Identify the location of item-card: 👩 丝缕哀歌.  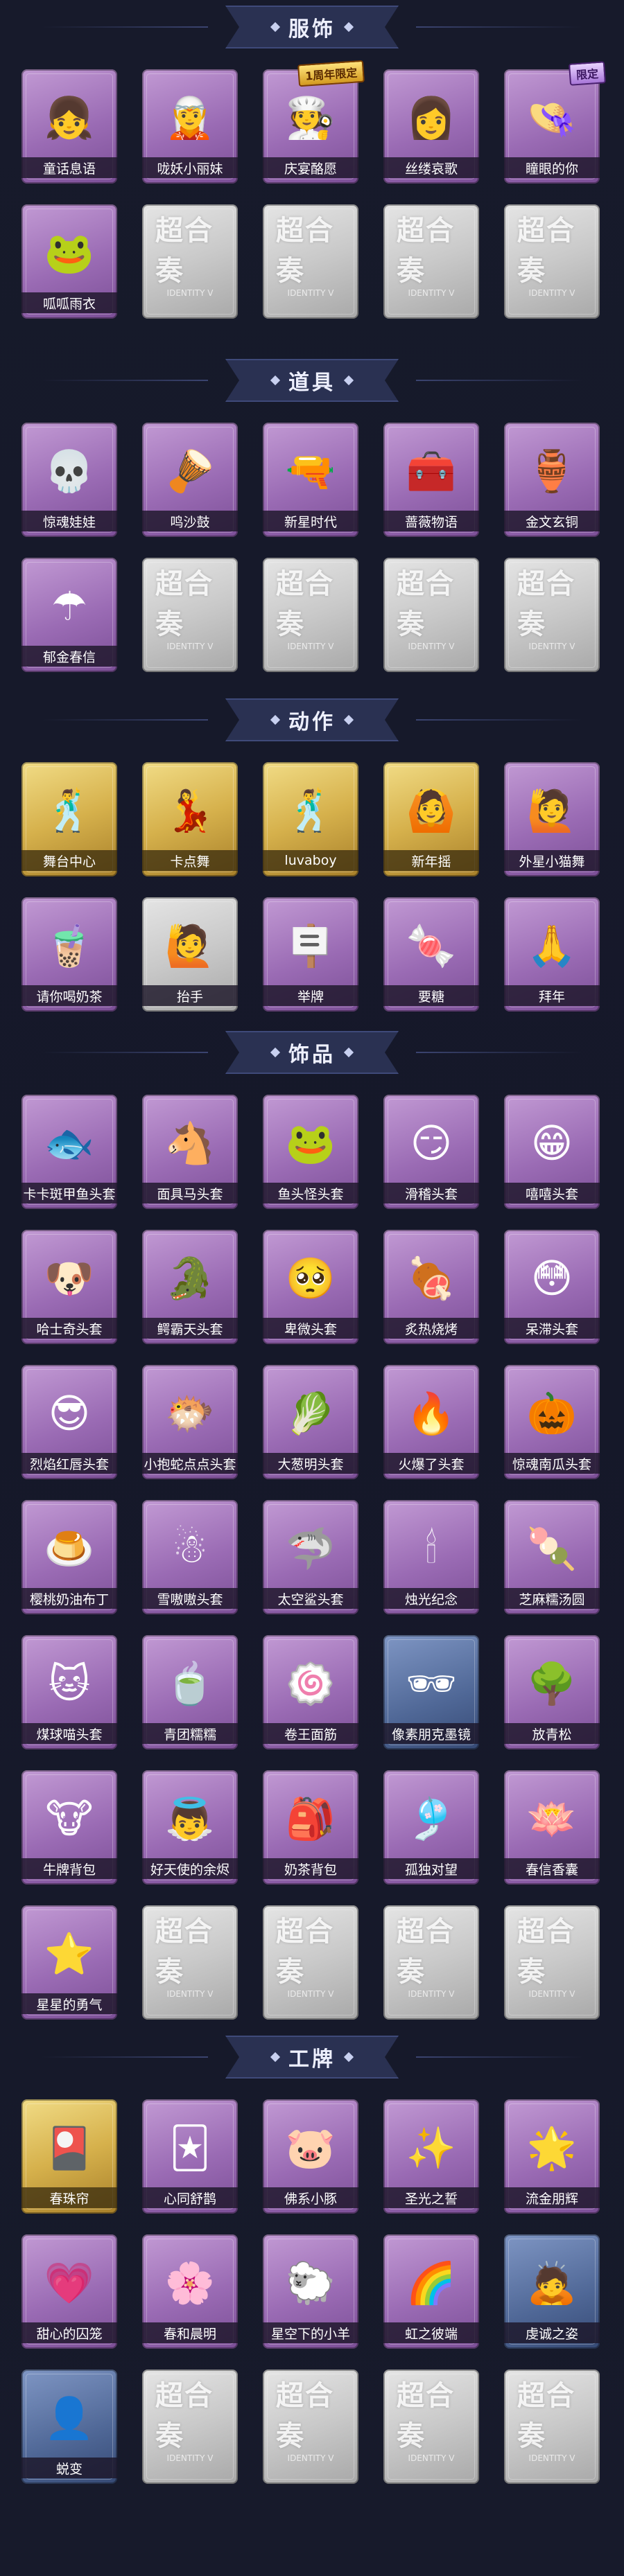
(431, 126).